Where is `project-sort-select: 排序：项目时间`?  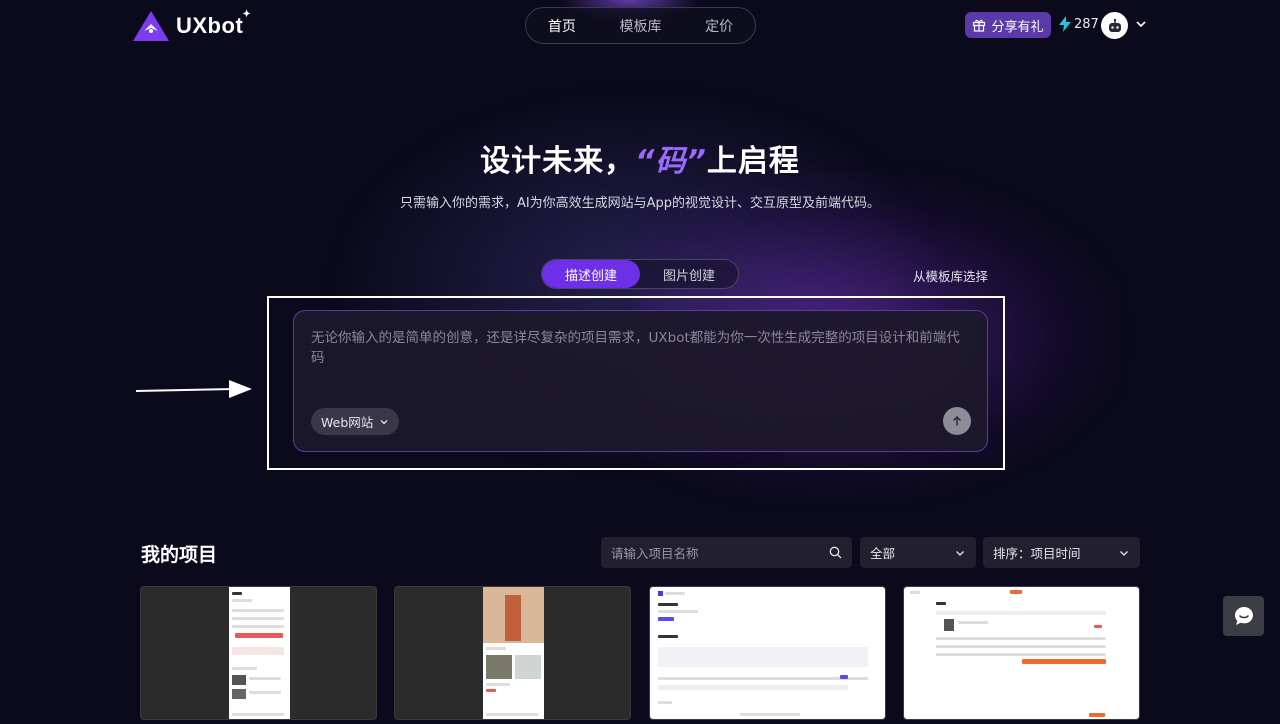 project-sort-select: 排序：项目时间 is located at coordinates (1061, 552).